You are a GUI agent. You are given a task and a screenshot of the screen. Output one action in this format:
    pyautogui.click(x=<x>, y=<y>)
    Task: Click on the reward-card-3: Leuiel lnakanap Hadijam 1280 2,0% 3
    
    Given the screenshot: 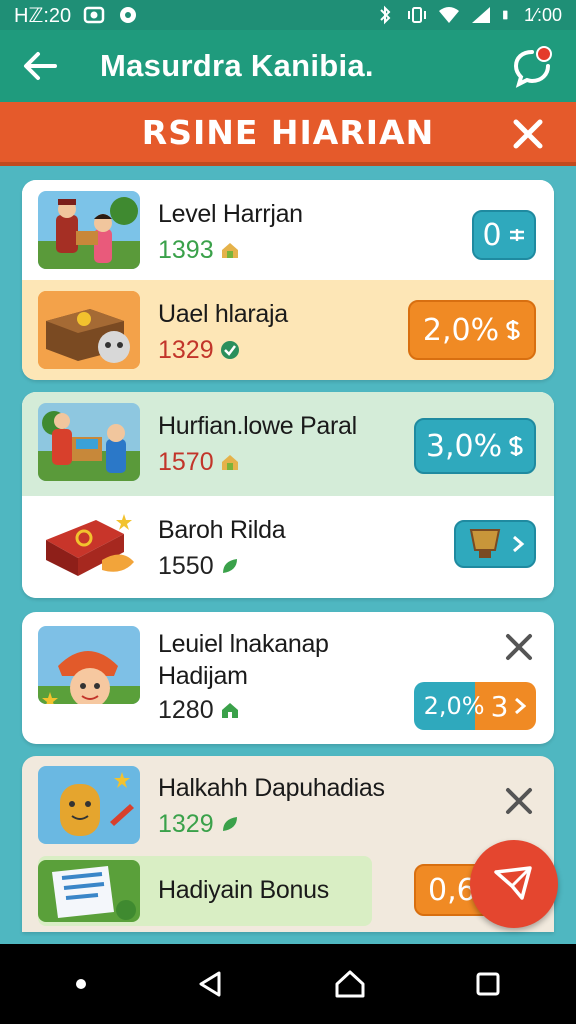 What is the action you would take?
    pyautogui.click(x=288, y=678)
    